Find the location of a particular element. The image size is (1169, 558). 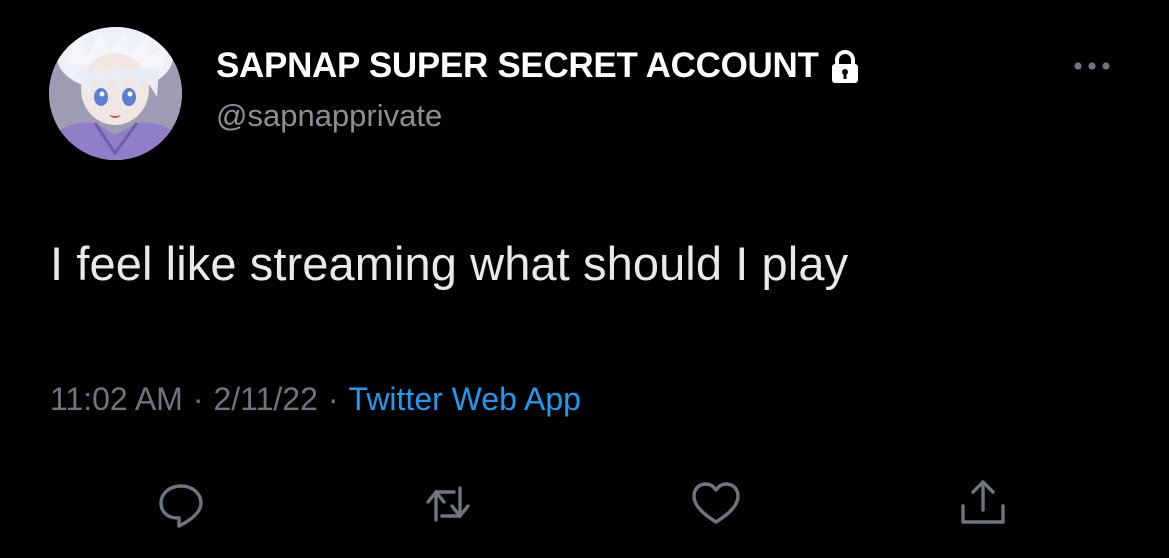

tweet-metadata: 11:02 AM · 2/11/22 · Twitter Web App is located at coordinates (315, 399).